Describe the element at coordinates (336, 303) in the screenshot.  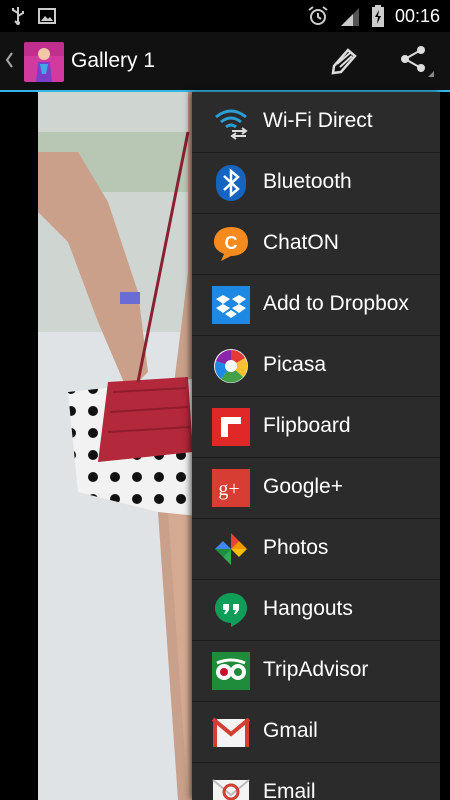
I see `share-item-label: Add to Dropbox` at that location.